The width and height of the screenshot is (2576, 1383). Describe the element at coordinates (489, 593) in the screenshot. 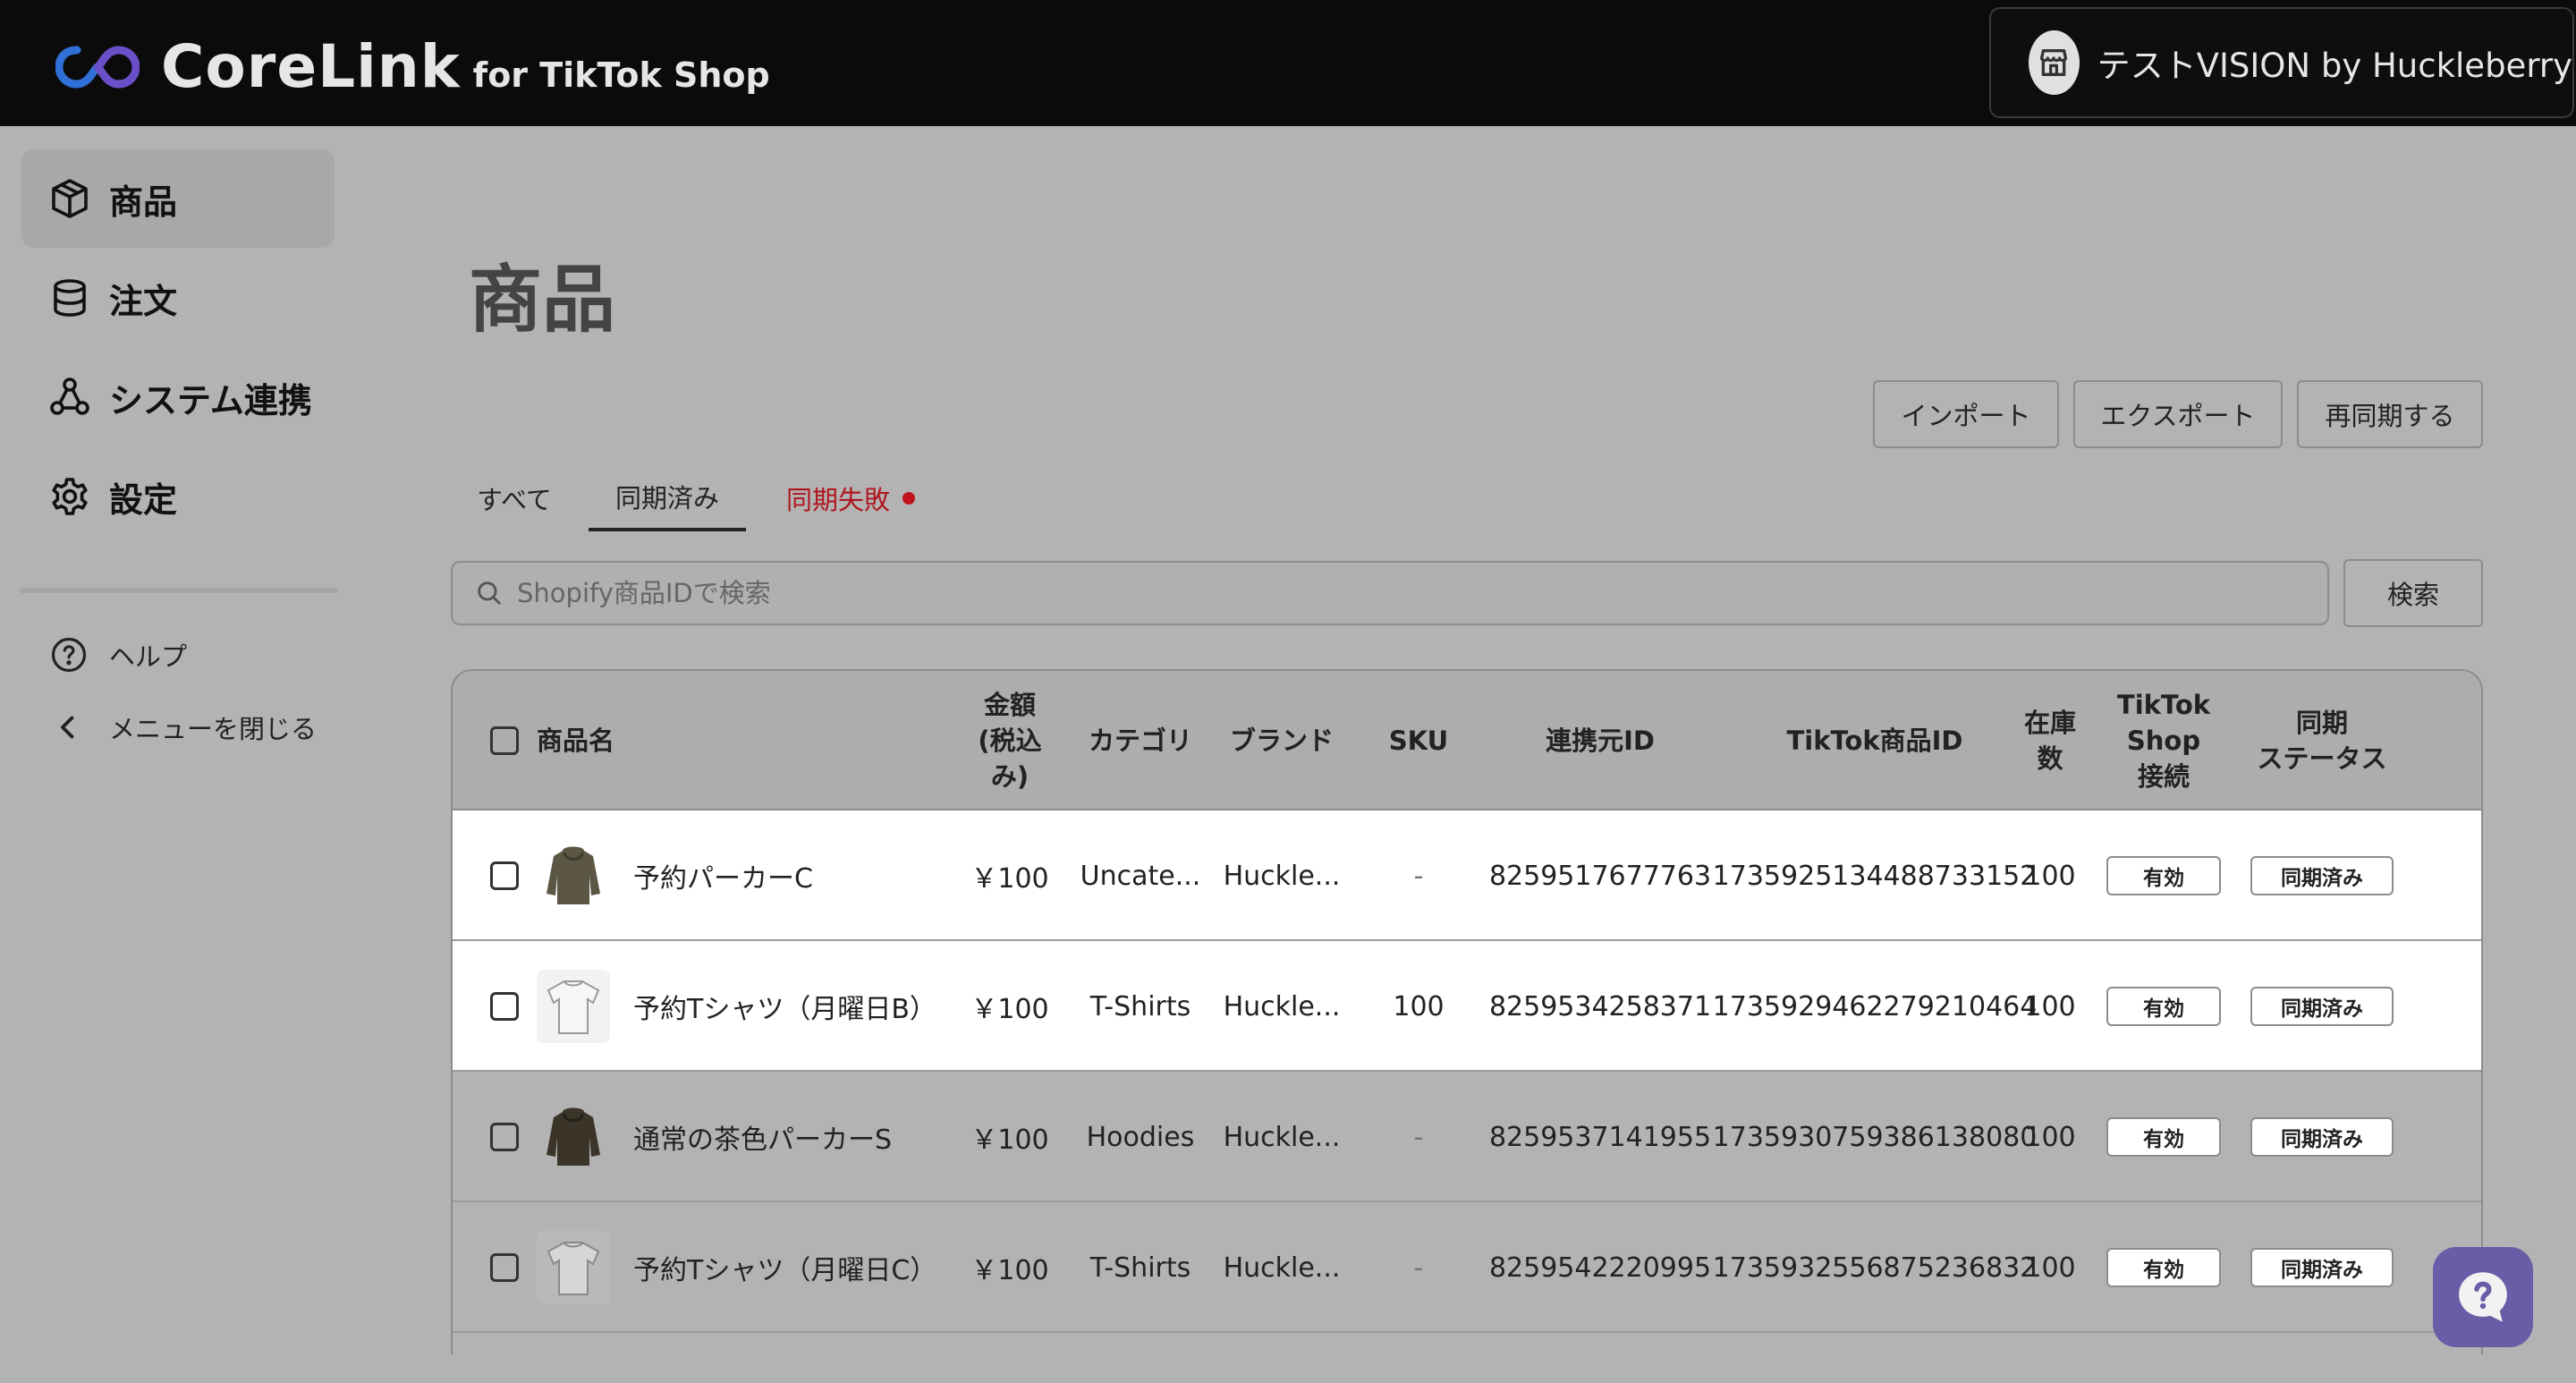

I see `search-icon` at that location.